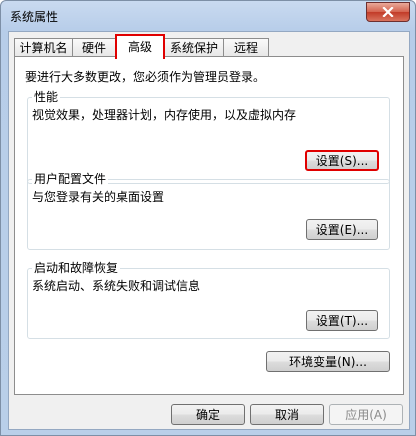 The width and height of the screenshot is (416, 436). Describe the element at coordinates (145, 77) in the screenshot. I see `admin-note: 要进行大多数更改，您必须作为管理员登录。` at that location.